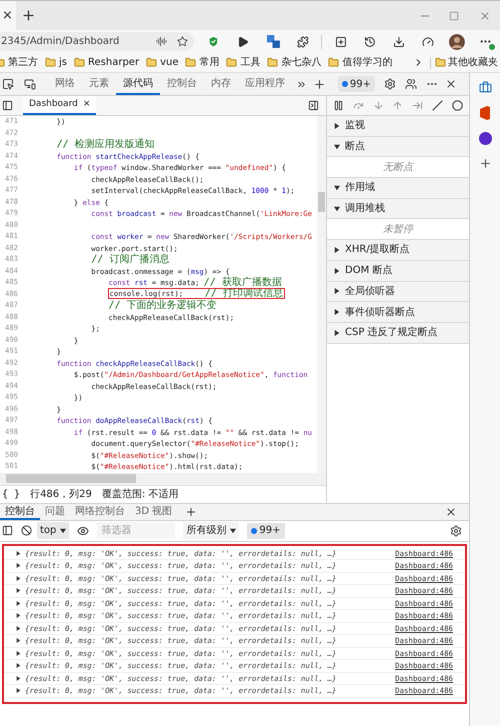 Image resolution: width=500 pixels, height=726 pixels. Describe the element at coordinates (99, 84) in the screenshot. I see `devtools-tab: 元素` at that location.